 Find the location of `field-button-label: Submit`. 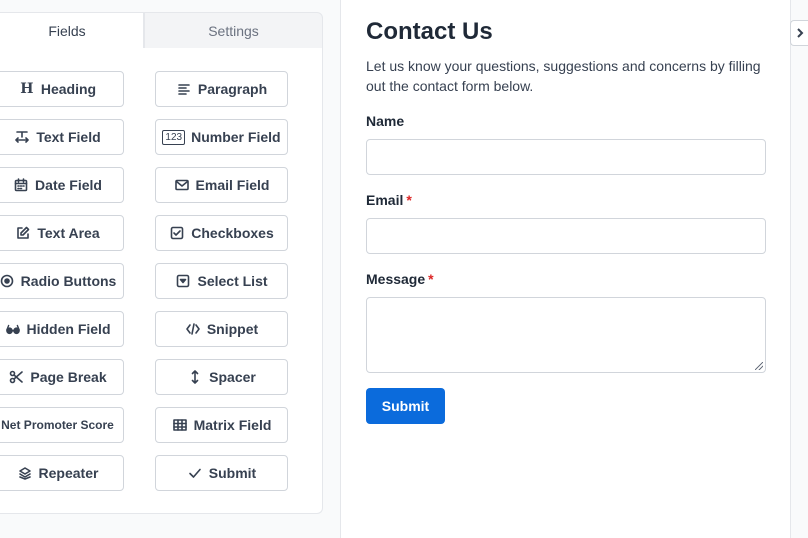

field-button-label: Submit is located at coordinates (232, 473).